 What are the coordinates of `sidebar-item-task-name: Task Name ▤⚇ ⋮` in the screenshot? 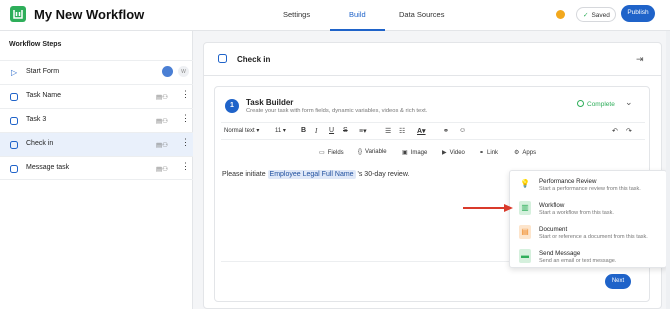 It's located at (96, 96).